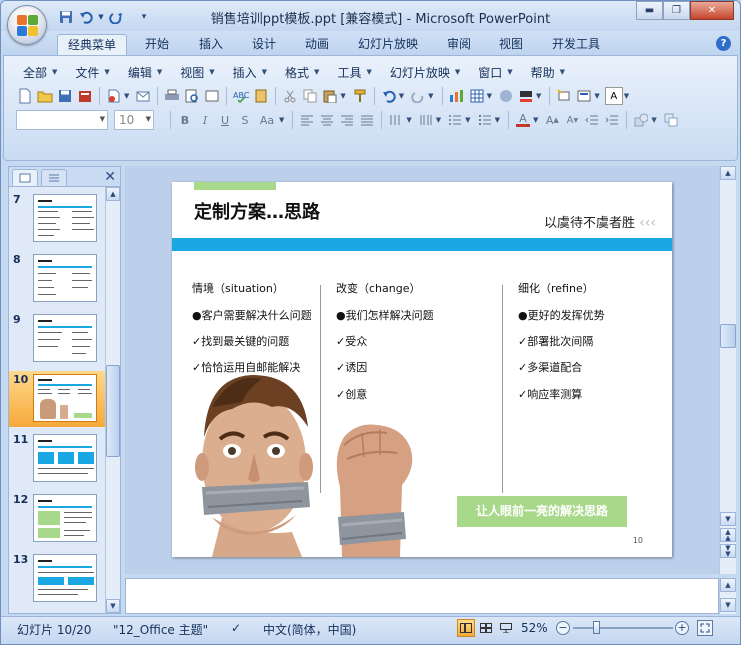  Describe the element at coordinates (101, 17) in the screenshot. I see `dropdown-arrow-icon: ▼` at that location.